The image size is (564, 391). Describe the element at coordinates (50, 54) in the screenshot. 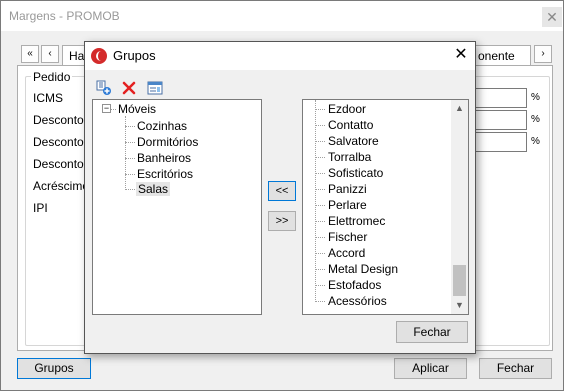

I see `tab-scroll-prev-button: ‹` at that location.